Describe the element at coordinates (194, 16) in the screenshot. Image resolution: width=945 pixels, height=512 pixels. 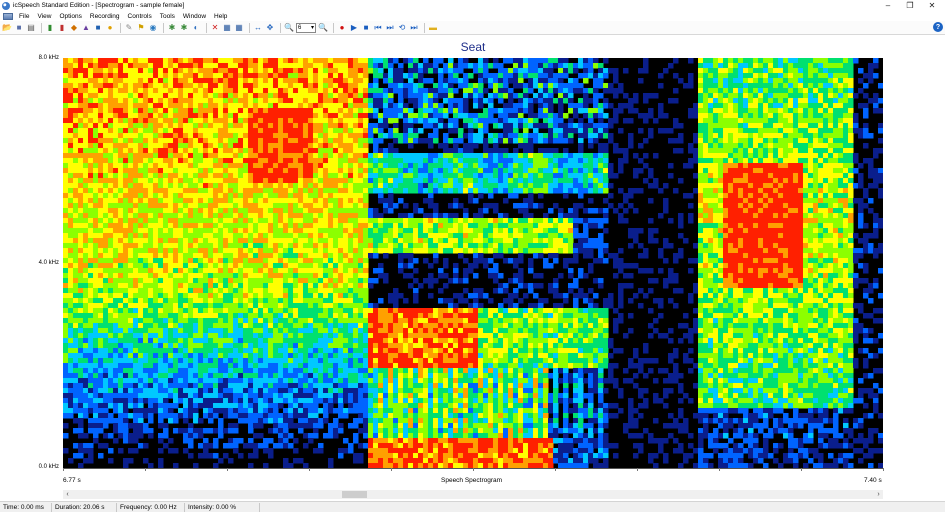
I see `menu-window: Window` at that location.